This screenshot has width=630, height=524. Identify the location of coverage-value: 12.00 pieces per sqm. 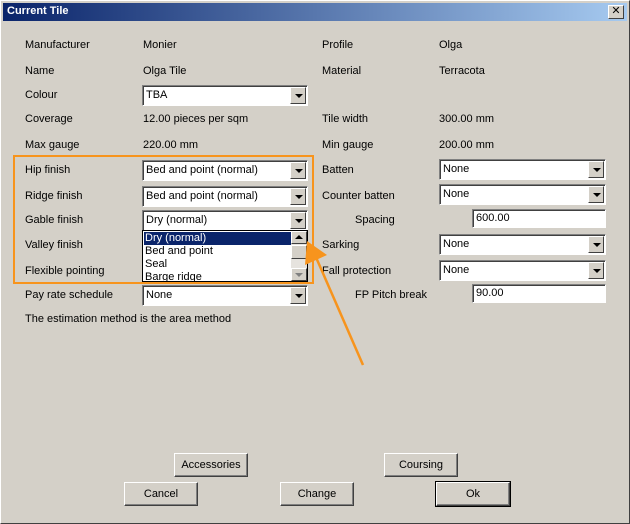
(196, 119).